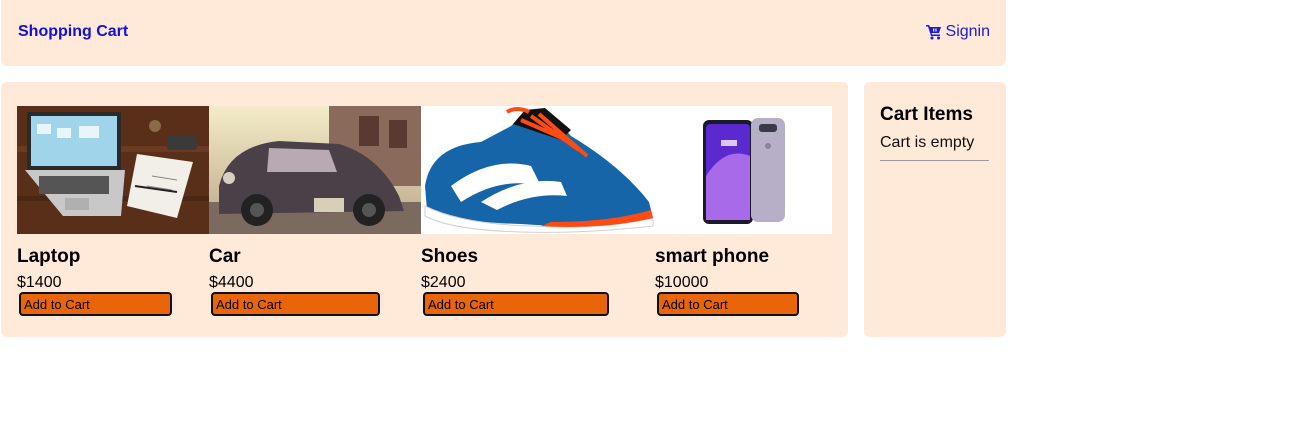 Image resolution: width=1295 pixels, height=427 pixels. I want to click on product-name: Car, so click(225, 256).